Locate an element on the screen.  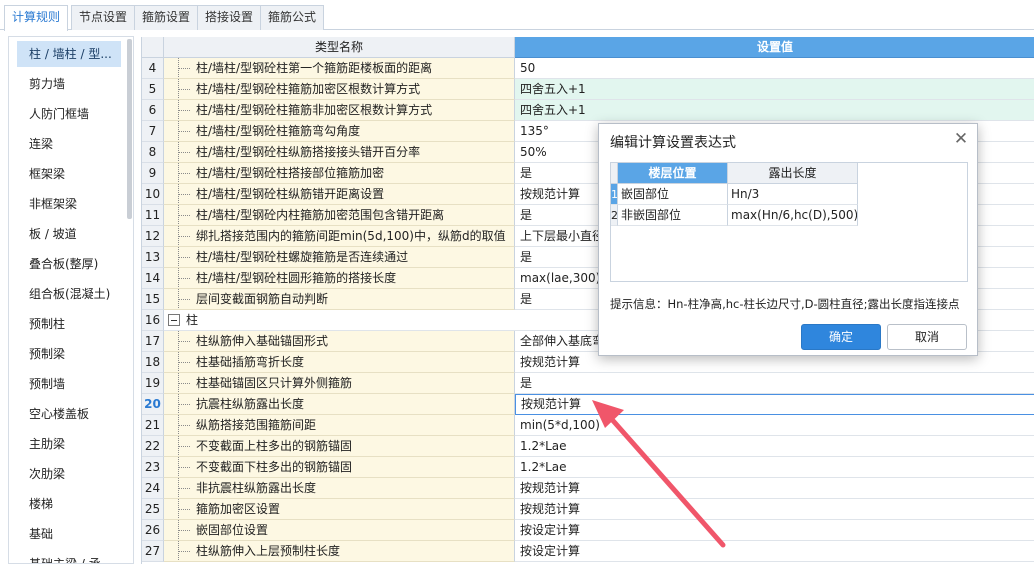
table-row: 20 抗震柱纵筋露出长度 按规范计算 is located at coordinates (588, 404).